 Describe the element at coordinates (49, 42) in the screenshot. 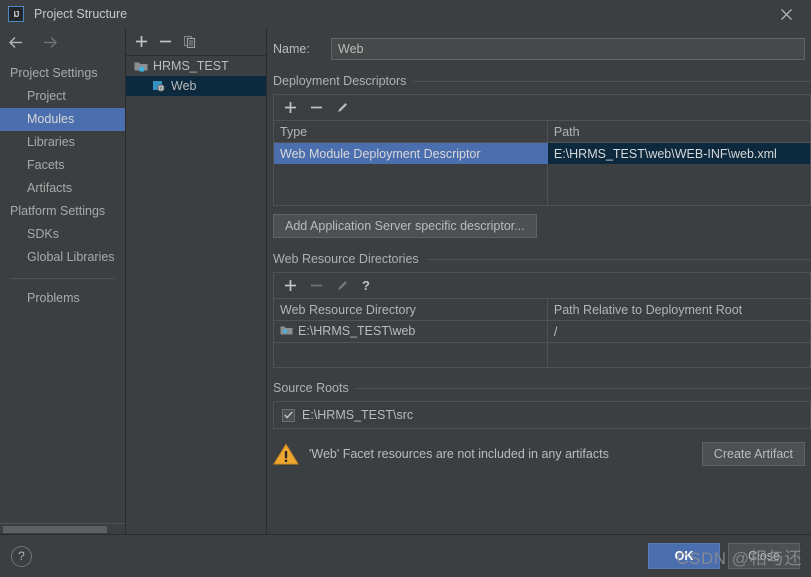

I see `arrow-right-icon` at that location.